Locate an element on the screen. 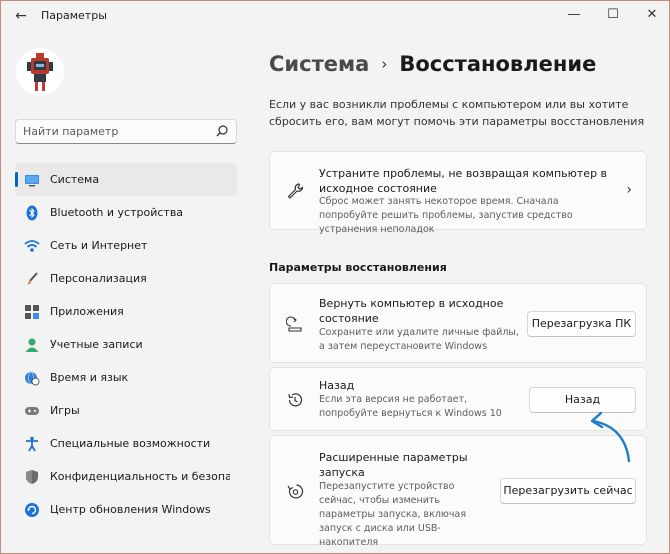 This screenshot has height=554, width=670. bluetooth-icon is located at coordinates (32, 213).